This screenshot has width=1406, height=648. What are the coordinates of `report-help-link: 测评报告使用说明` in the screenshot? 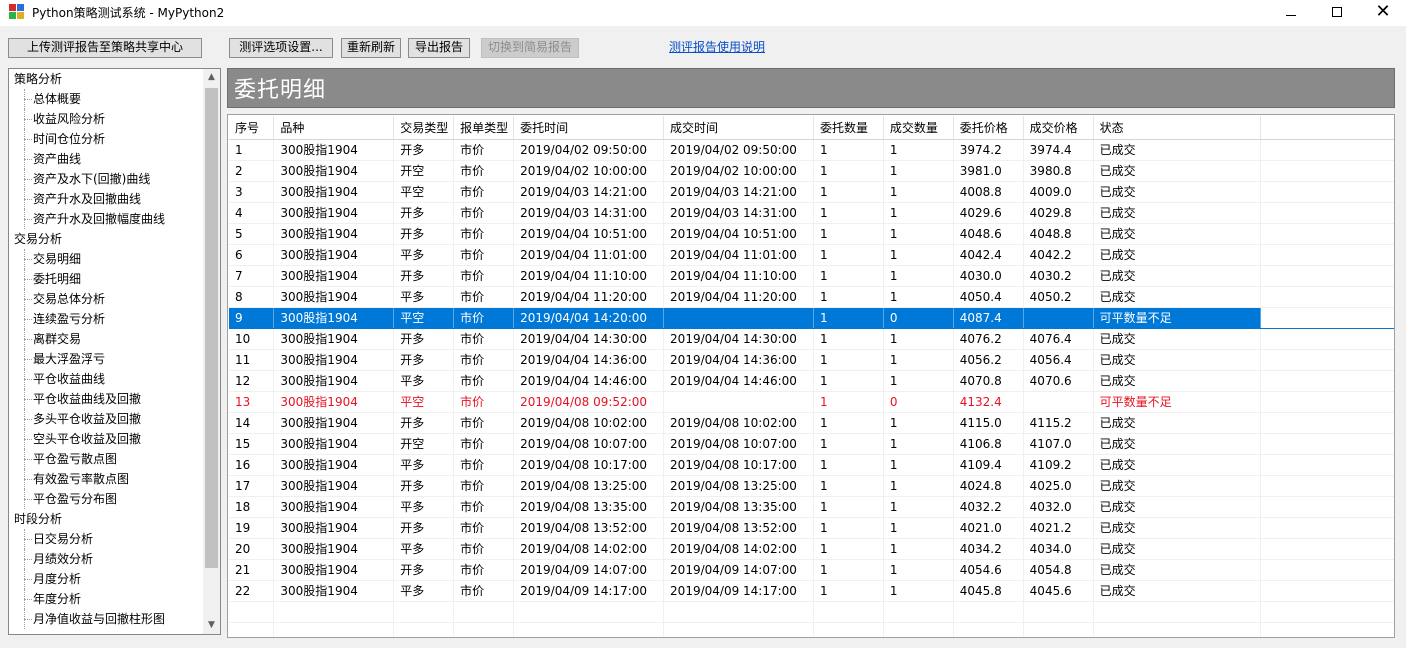 It's located at (717, 46).